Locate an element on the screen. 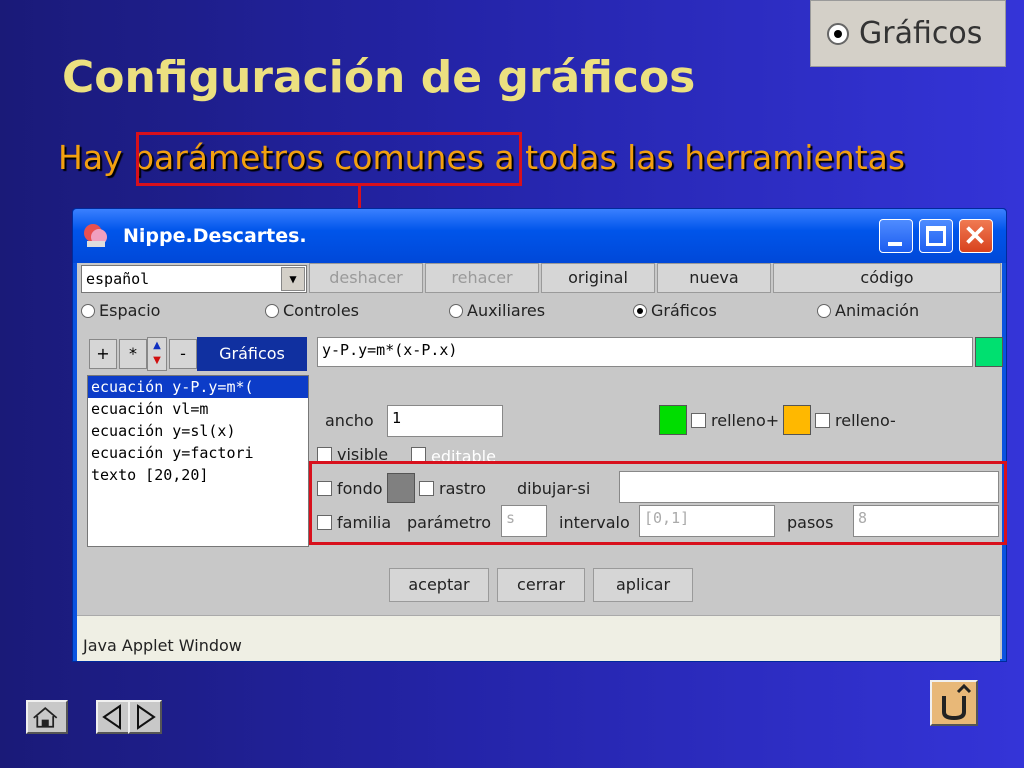 The width and height of the screenshot is (1024, 768). visible-checkbox is located at coordinates (324, 454).